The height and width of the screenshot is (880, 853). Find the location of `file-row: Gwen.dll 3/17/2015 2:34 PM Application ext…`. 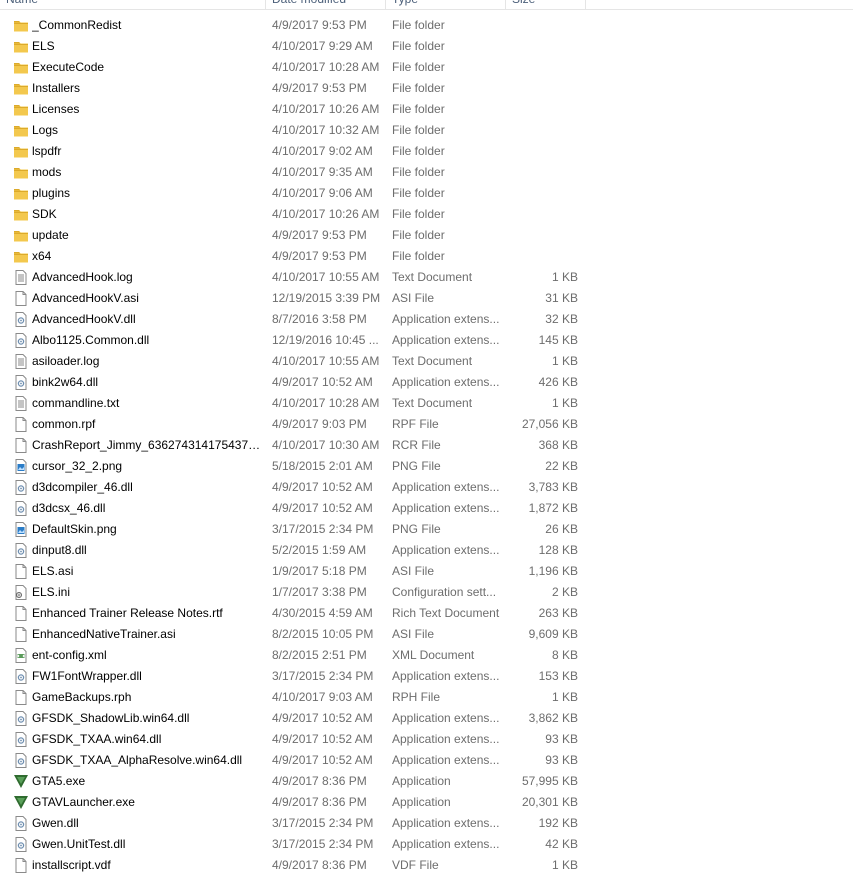

file-row: Gwen.dll 3/17/2015 2:34 PM Application ext… is located at coordinates (426, 823).